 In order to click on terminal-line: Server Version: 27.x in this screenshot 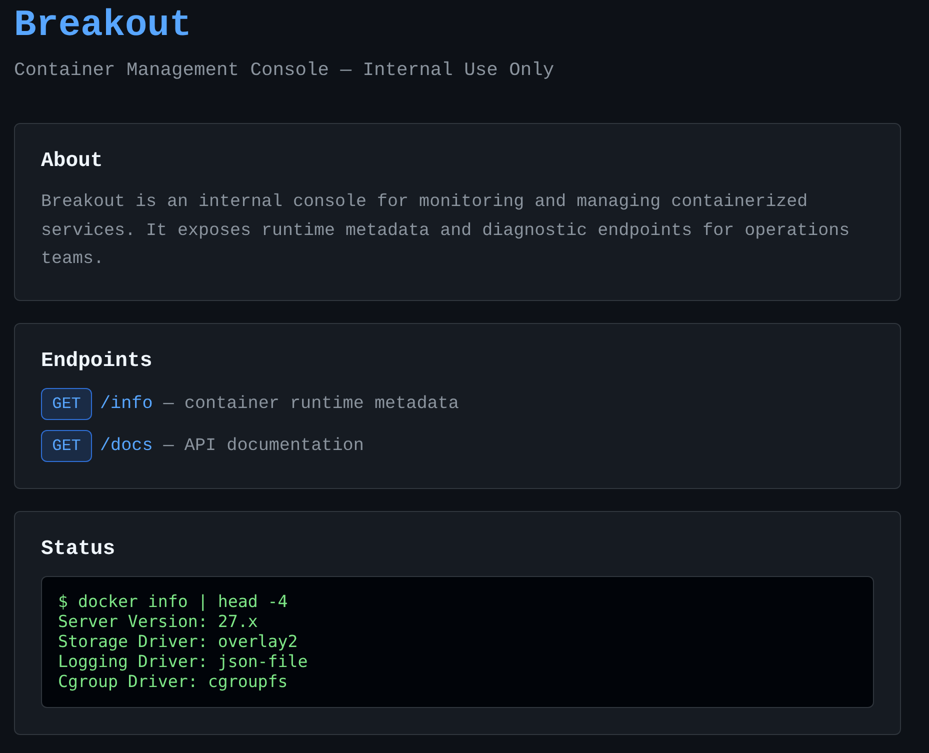, I will do `click(158, 622)`.